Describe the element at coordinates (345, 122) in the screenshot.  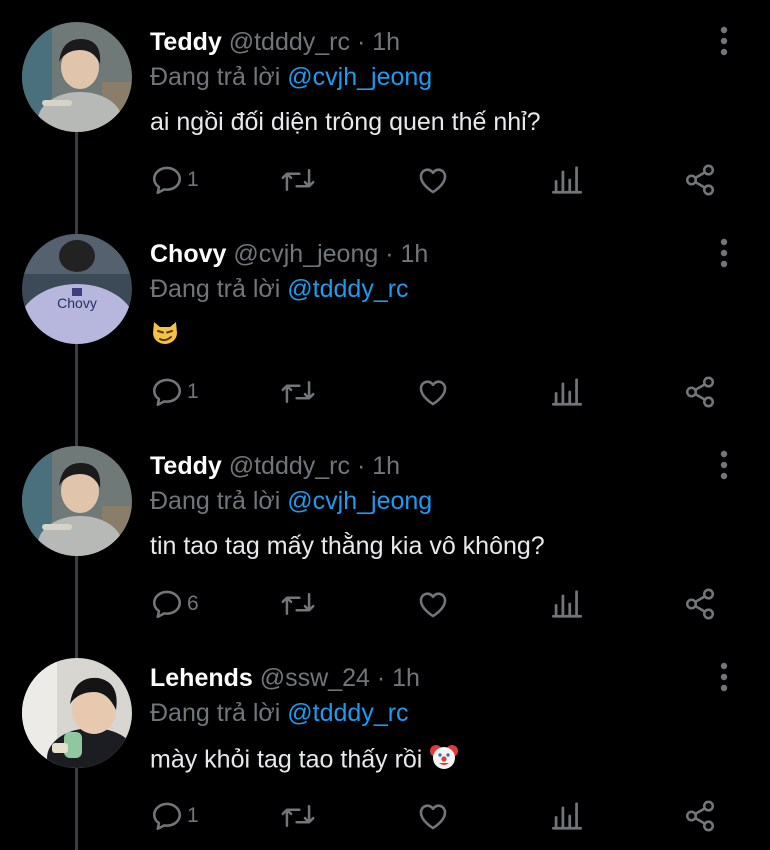
I see `tweet-text: ai ngồi đối diện trông quen thế nhỉ?` at that location.